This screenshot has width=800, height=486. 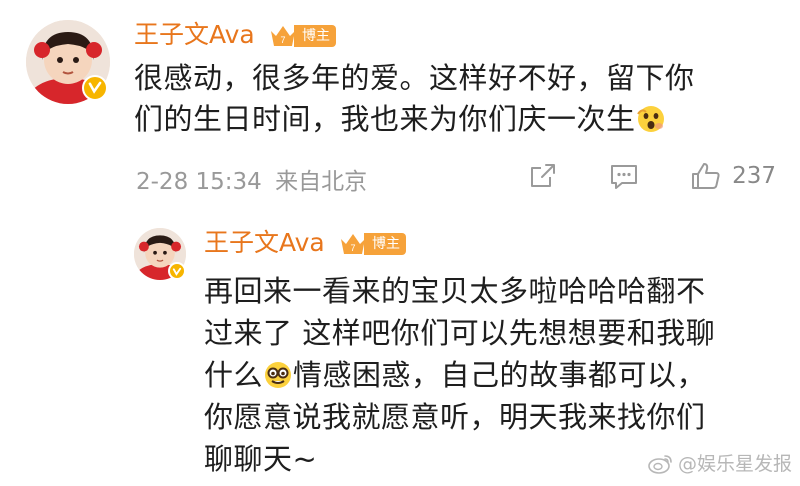 What do you see at coordinates (652, 176) in the screenshot?
I see `comment-actions: 237` at bounding box center [652, 176].